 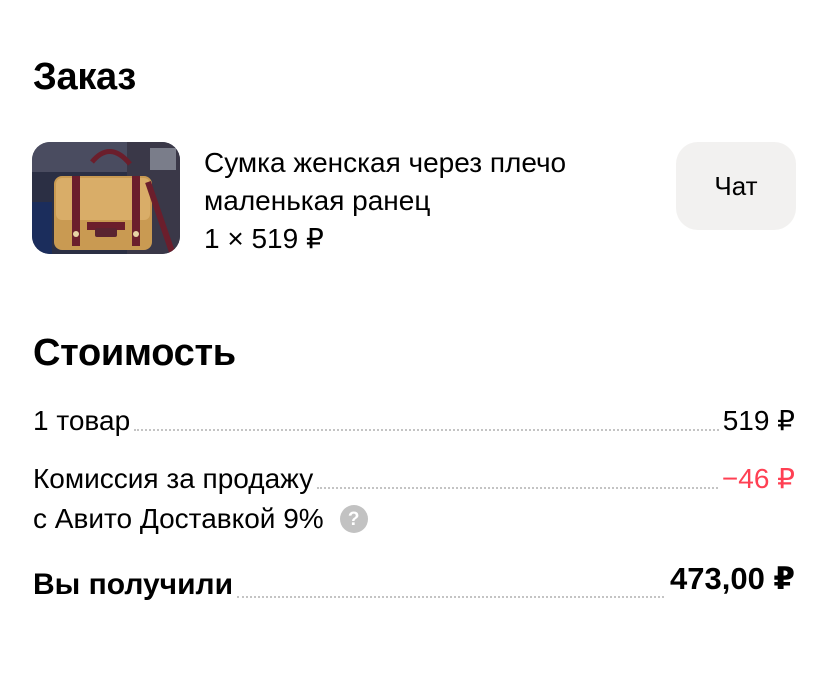 What do you see at coordinates (82, 420) in the screenshot?
I see `goods-label: 1 товар` at bounding box center [82, 420].